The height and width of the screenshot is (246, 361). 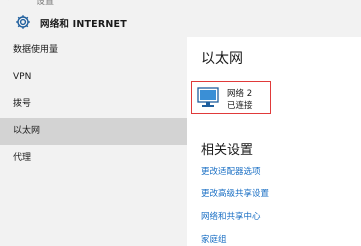 What do you see at coordinates (231, 171) in the screenshot?
I see `link-adapter-options: 更改适配器选项` at bounding box center [231, 171].